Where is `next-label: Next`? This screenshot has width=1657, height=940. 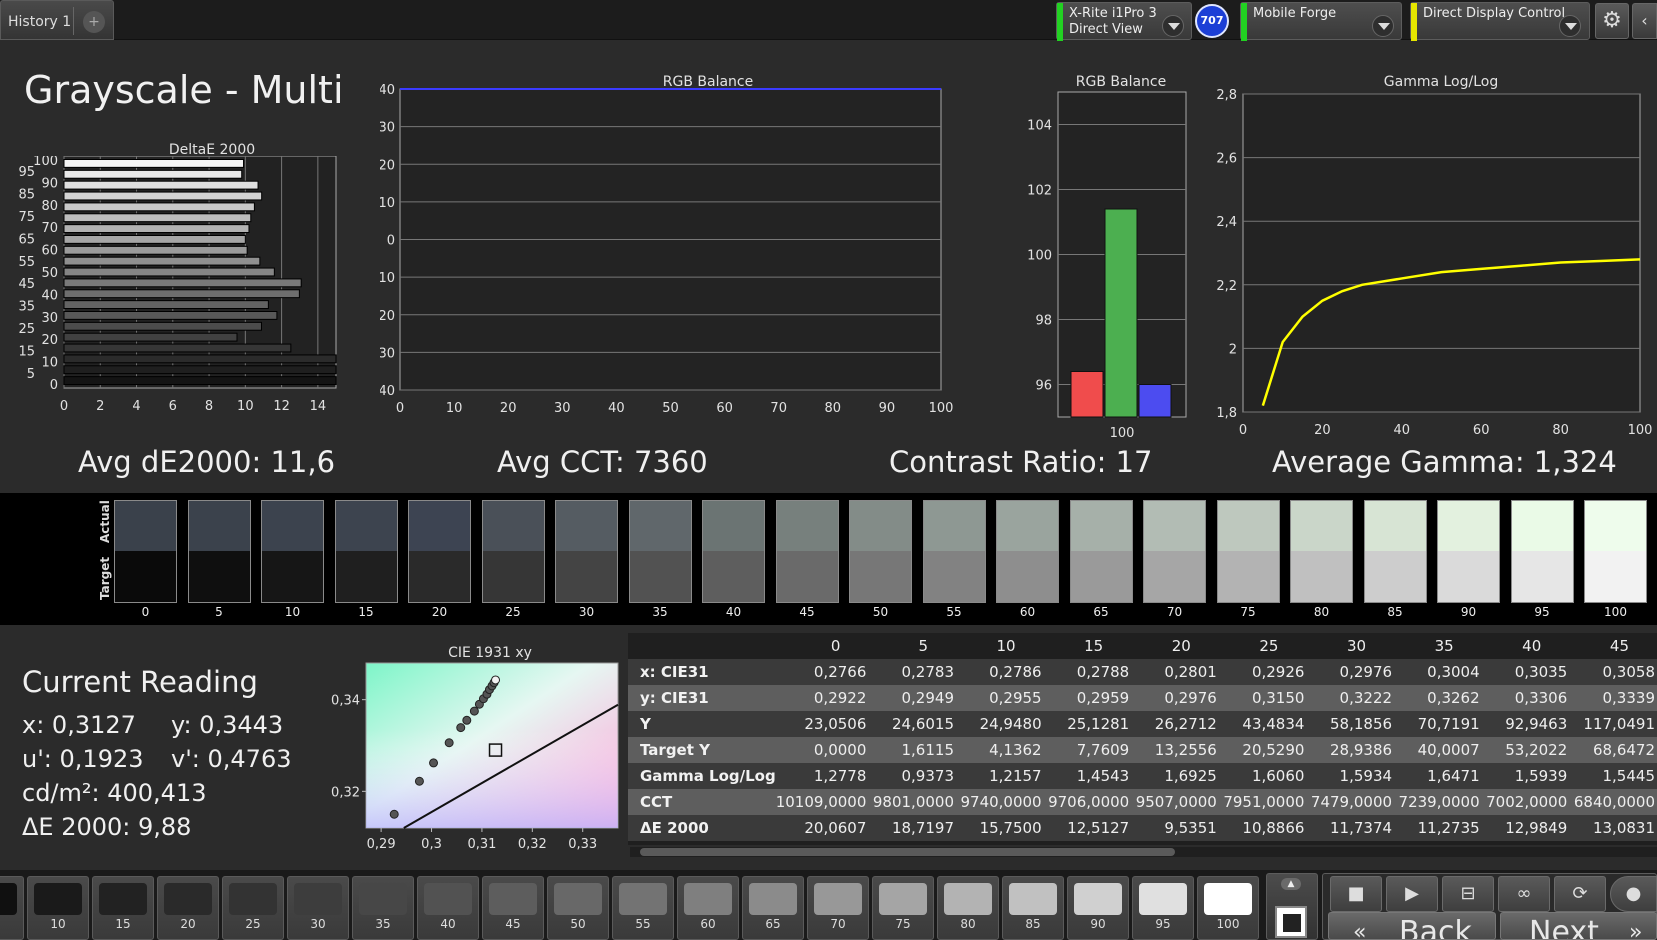
next-label: Next is located at coordinates (1564, 927).